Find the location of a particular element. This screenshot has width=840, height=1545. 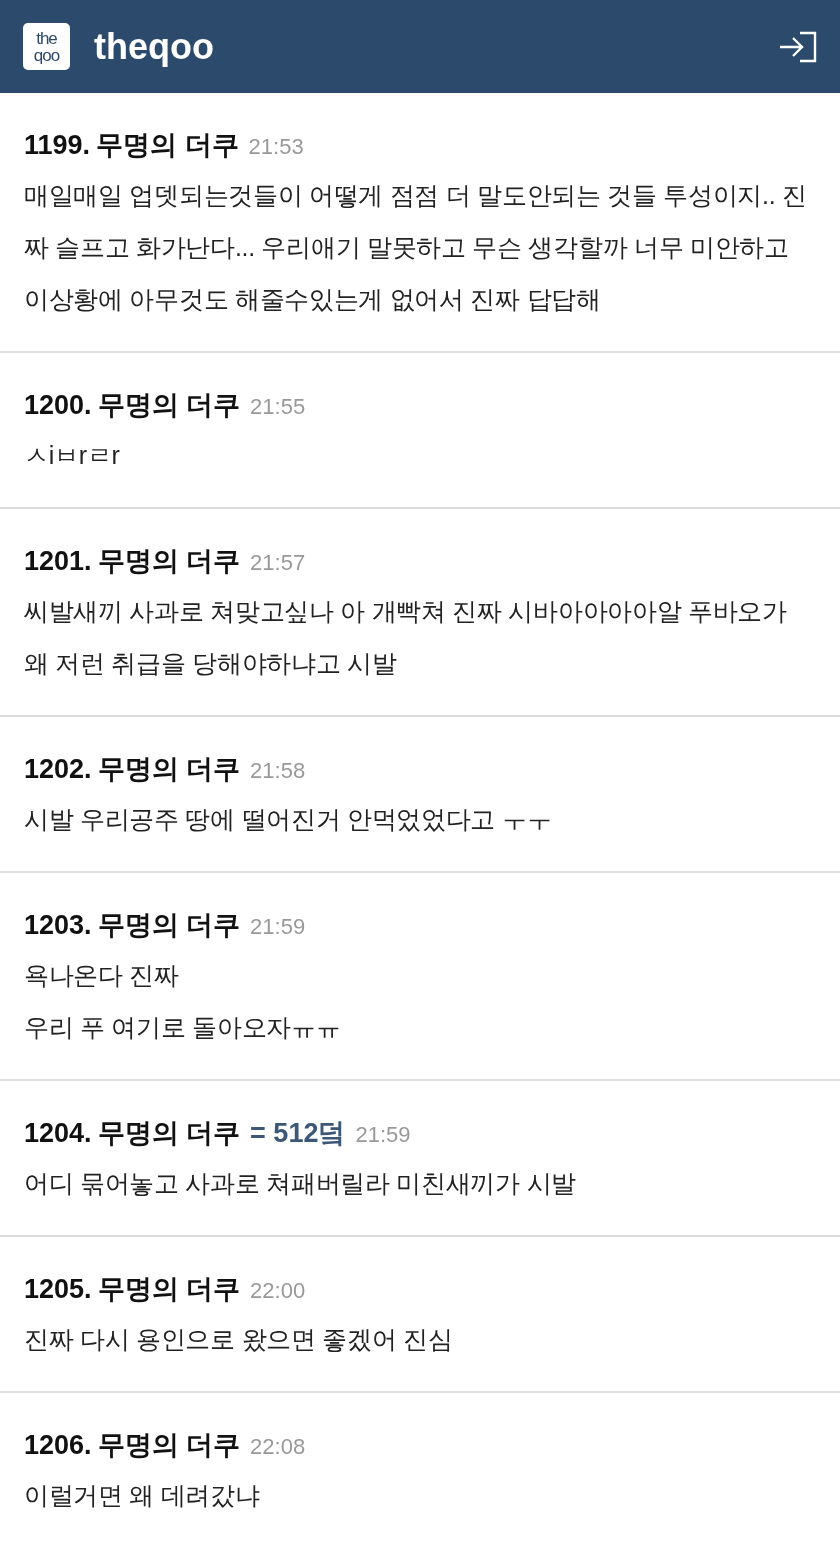

comment-text: ㅅiㅂrㄹr is located at coordinates (72, 455).